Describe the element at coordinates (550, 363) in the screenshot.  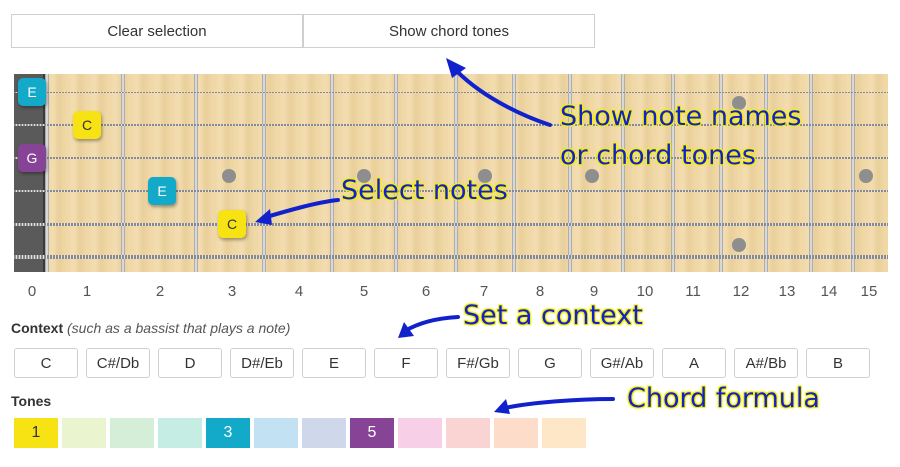
I see `context-note-button: G` at that location.